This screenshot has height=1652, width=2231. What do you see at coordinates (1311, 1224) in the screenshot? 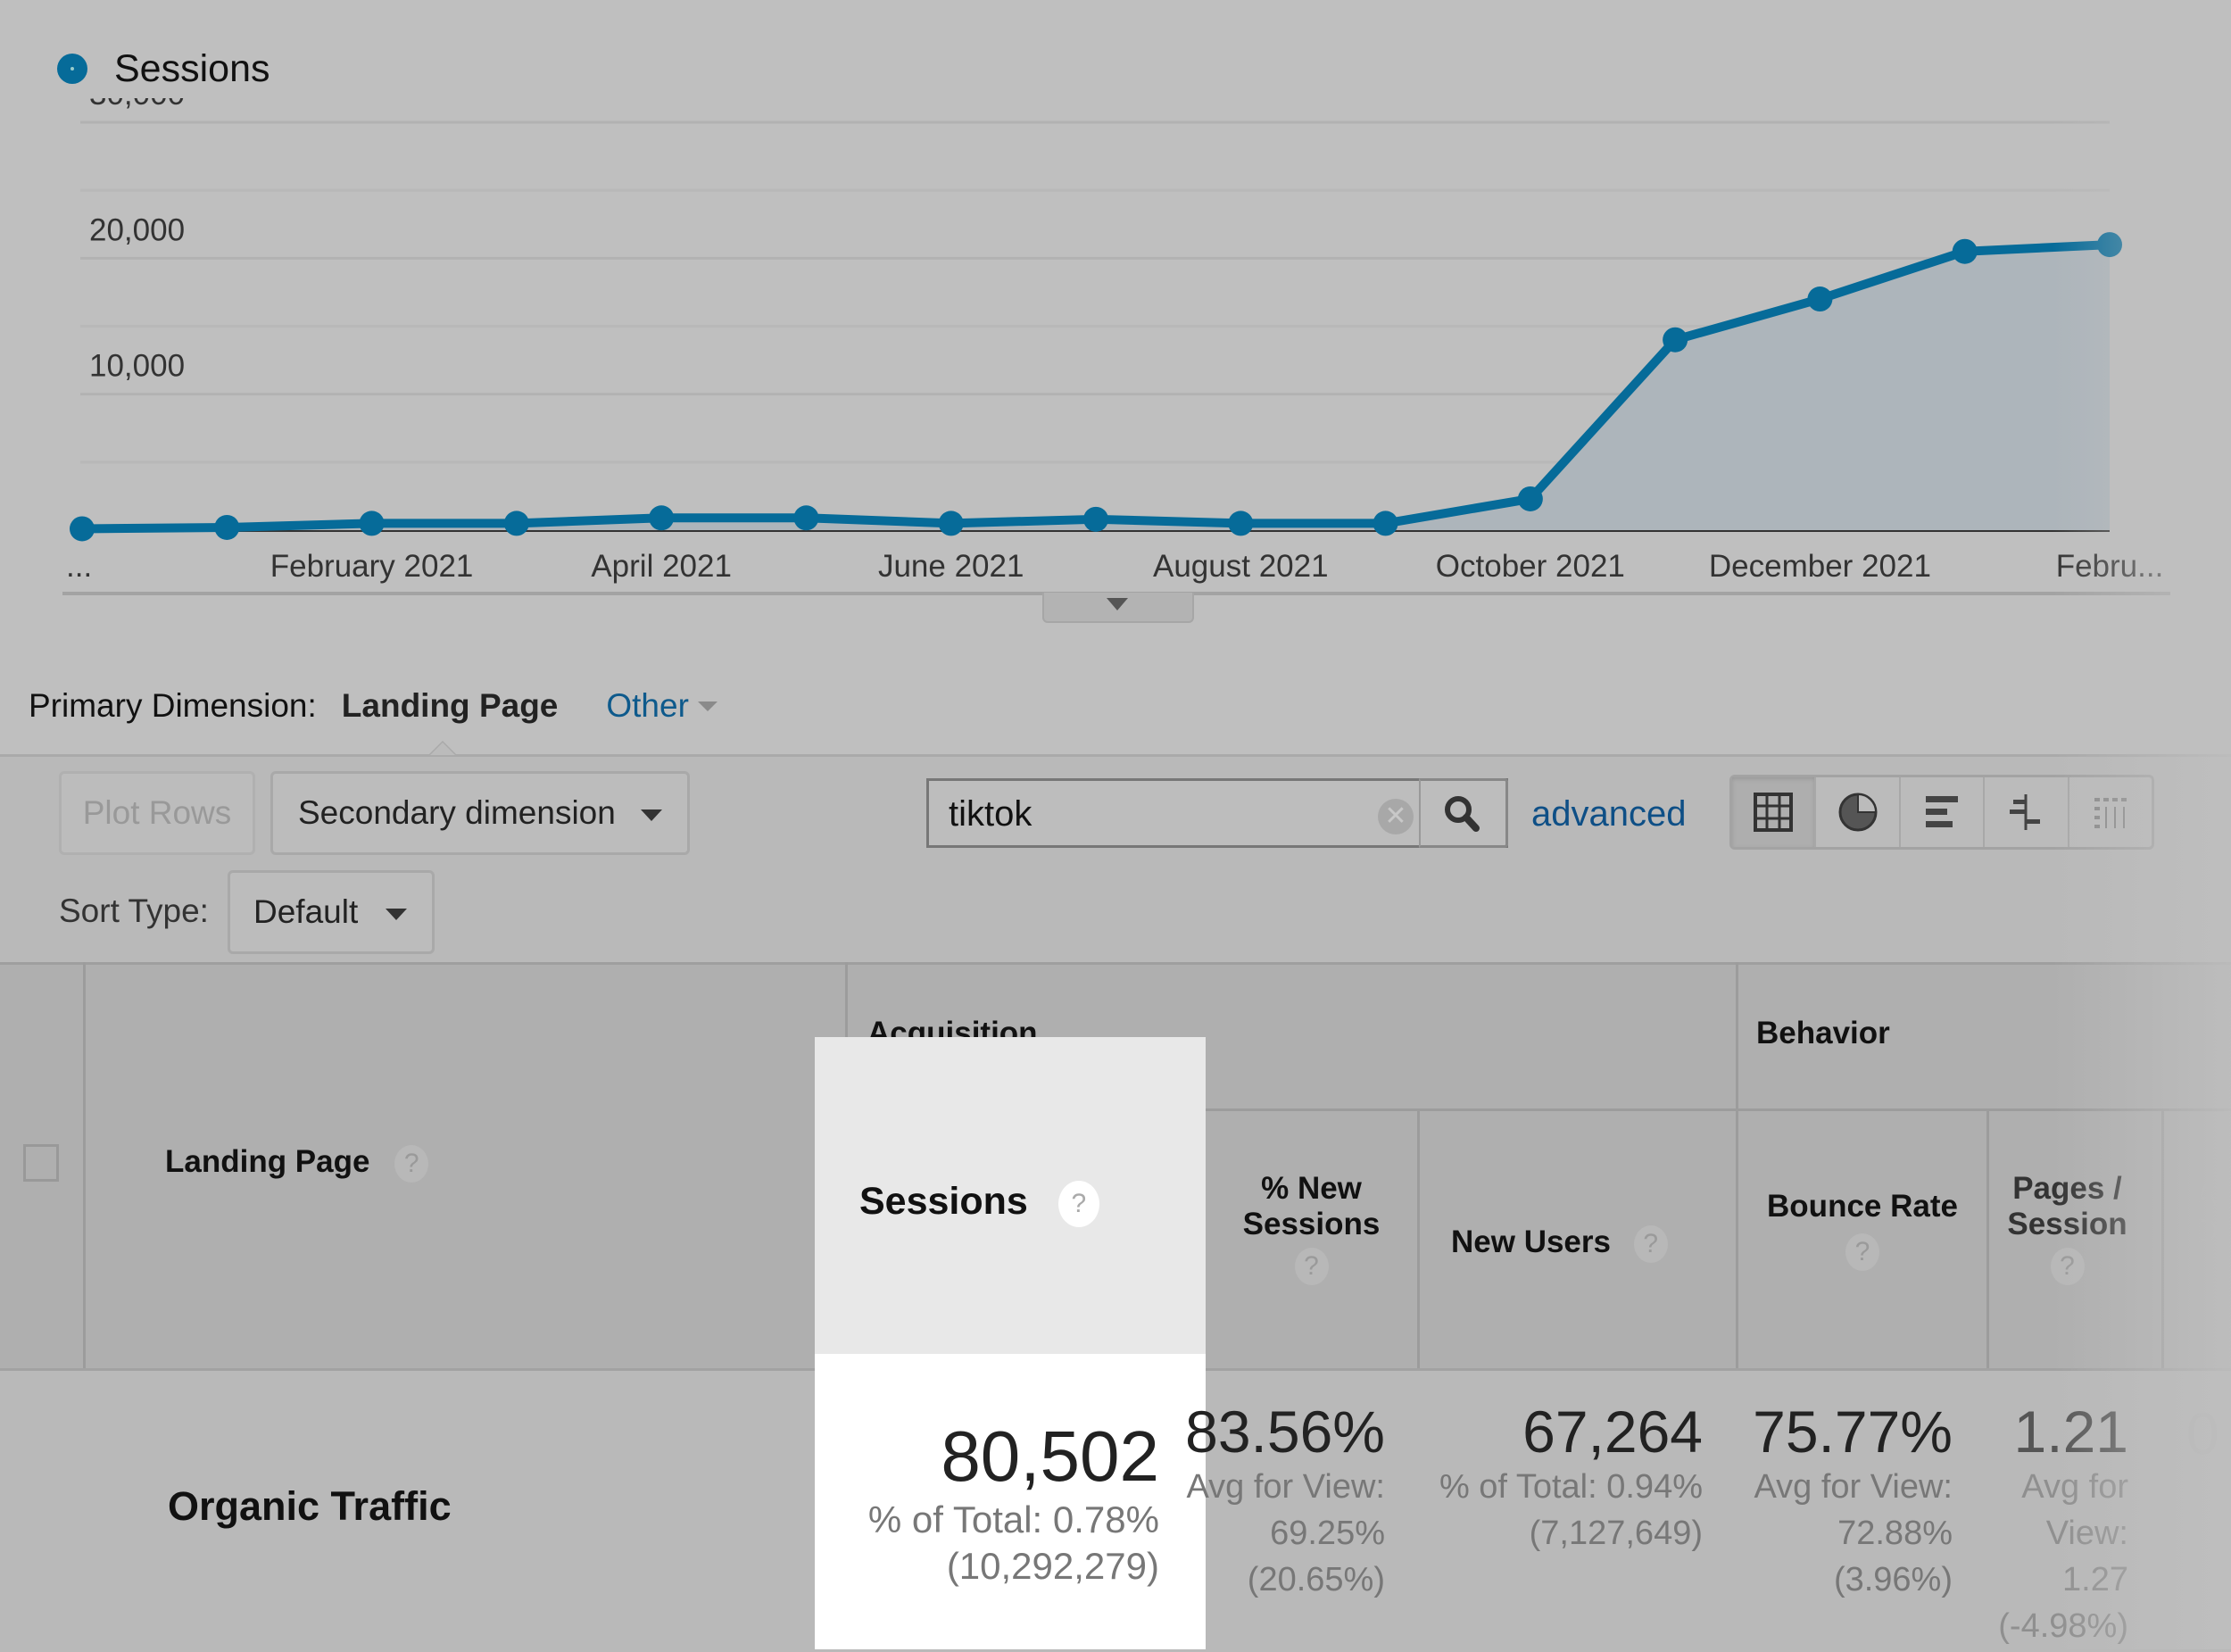
I see `pct-new-sessions-label-line2: Sessions` at bounding box center [1311, 1224].